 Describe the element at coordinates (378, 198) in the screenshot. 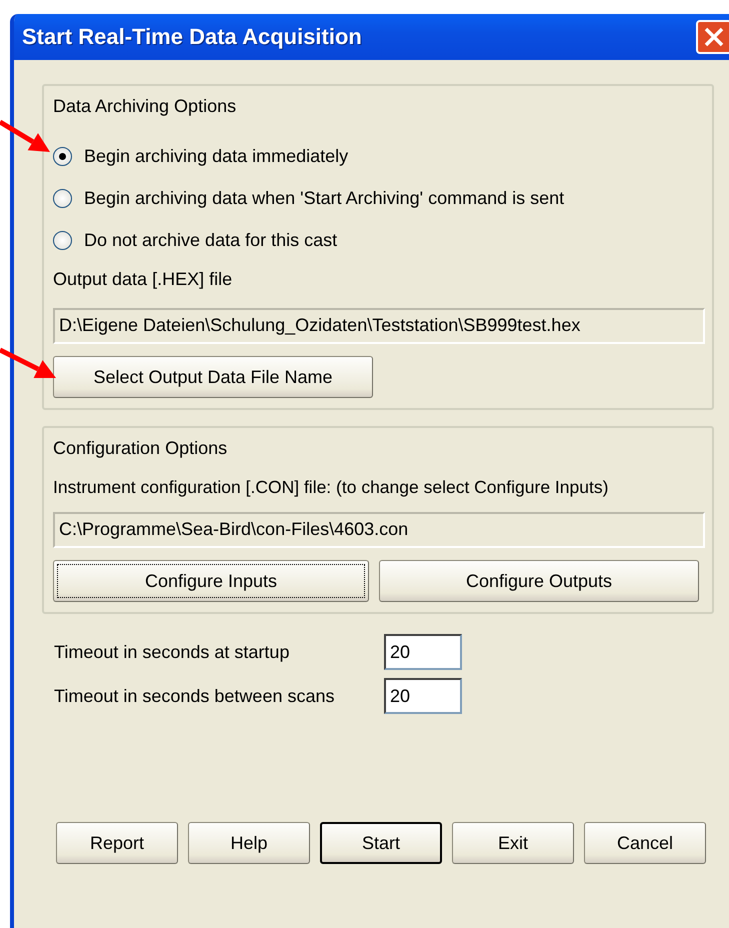

I see `radio-option: Begin archiving data when 'Start Archiving' command is sent` at that location.